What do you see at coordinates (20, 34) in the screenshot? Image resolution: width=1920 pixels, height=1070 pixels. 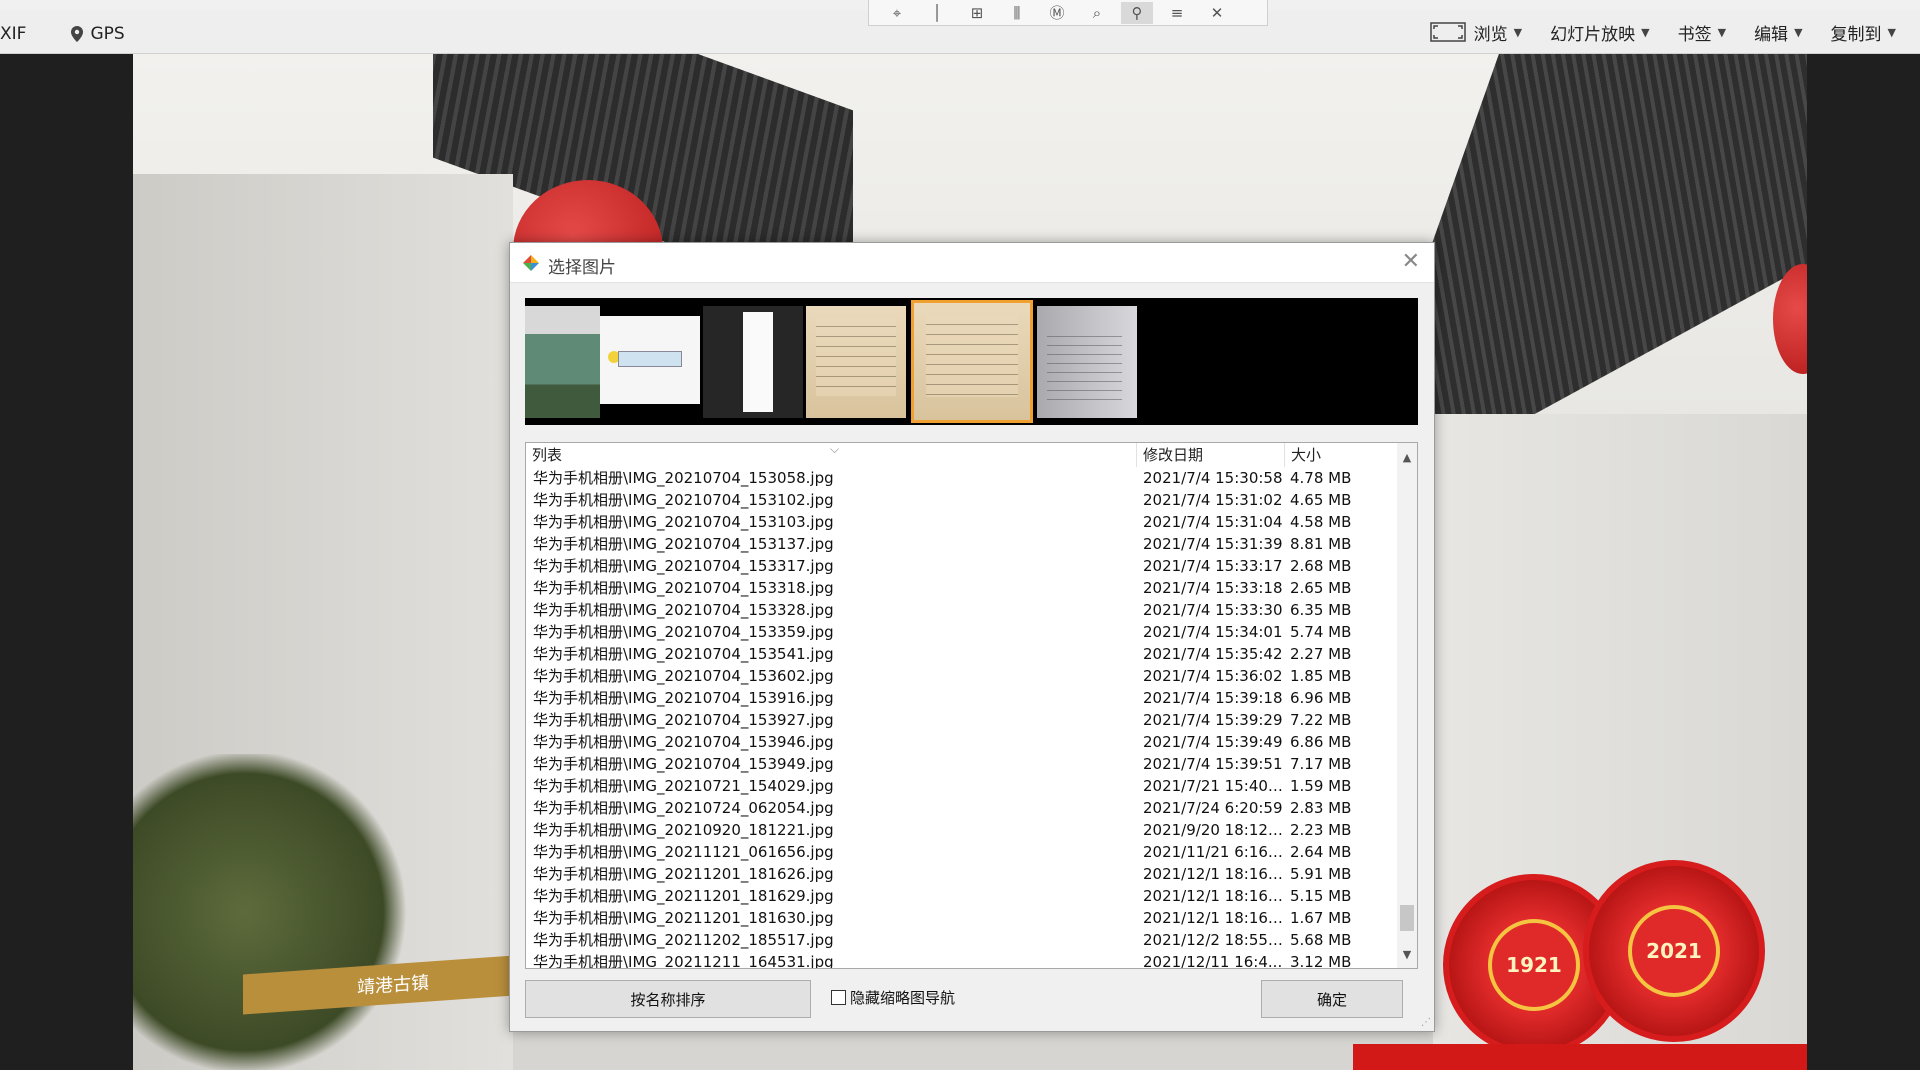 I see `menu-exif: XIF` at bounding box center [20, 34].